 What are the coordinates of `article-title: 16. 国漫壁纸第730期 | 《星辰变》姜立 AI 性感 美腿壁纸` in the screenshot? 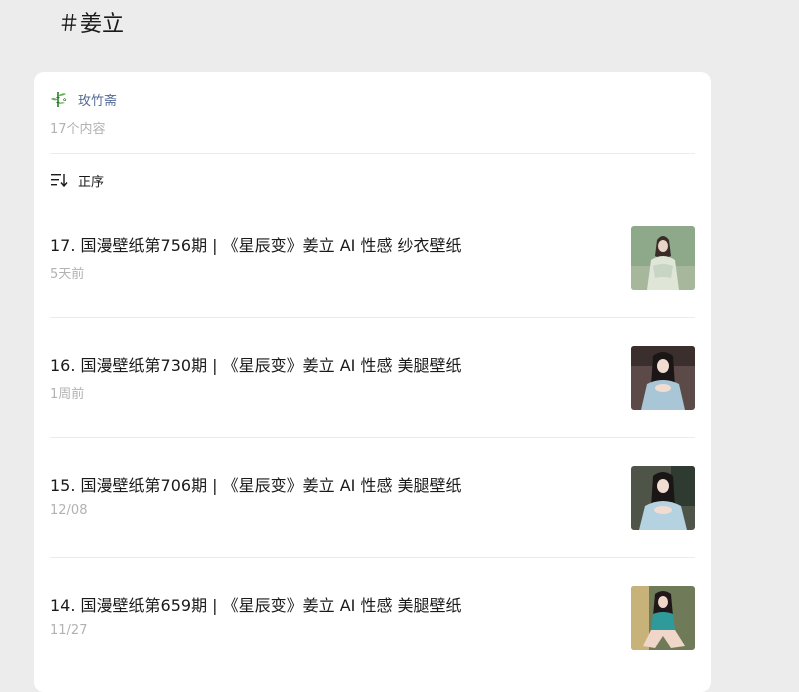 It's located at (256, 366).